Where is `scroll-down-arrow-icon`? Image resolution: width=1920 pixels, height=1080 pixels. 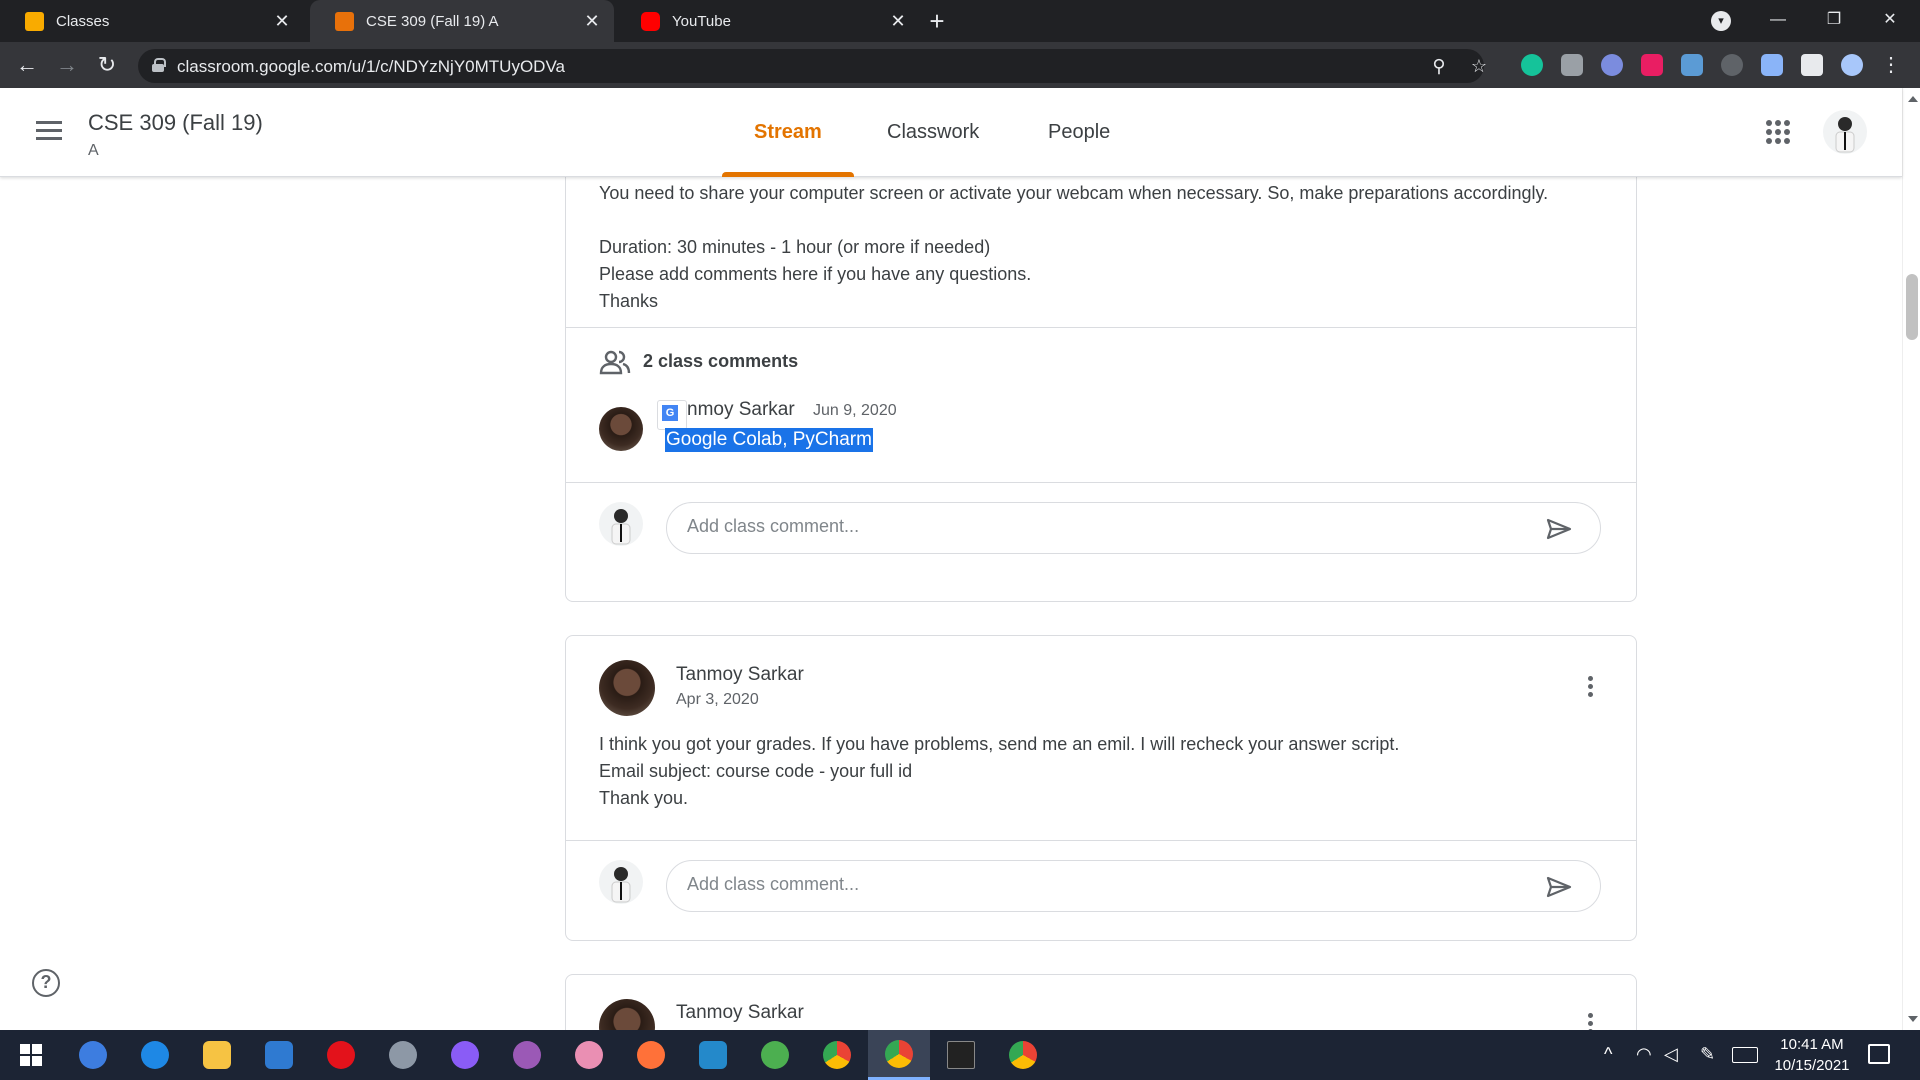
scroll-down-arrow-icon is located at coordinates (1913, 1019).